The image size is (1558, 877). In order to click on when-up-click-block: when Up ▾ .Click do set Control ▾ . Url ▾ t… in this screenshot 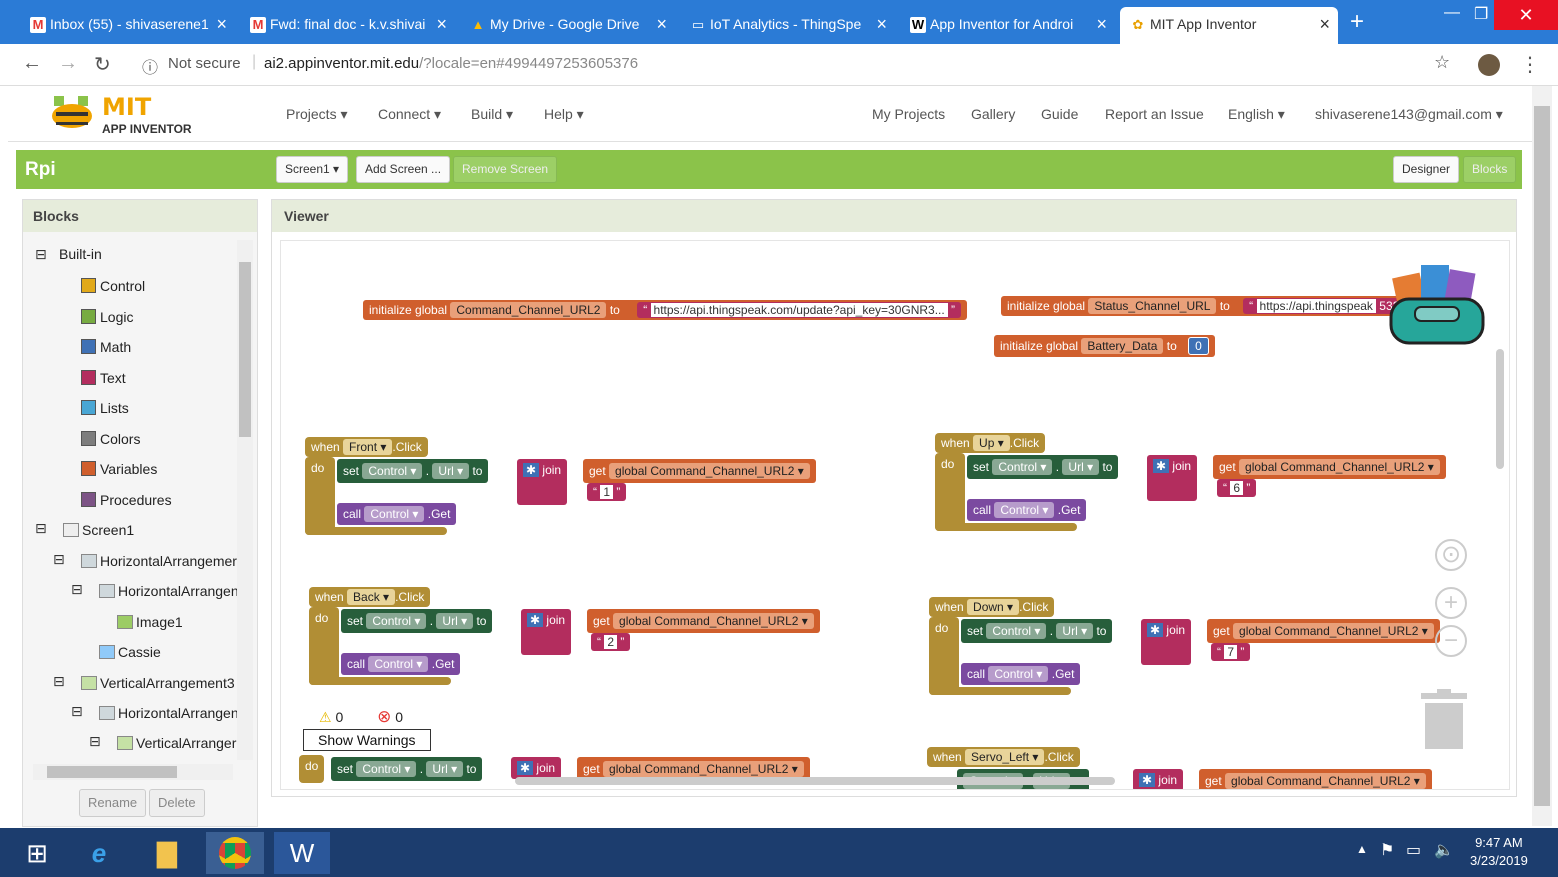, I will do `click(1190, 482)`.